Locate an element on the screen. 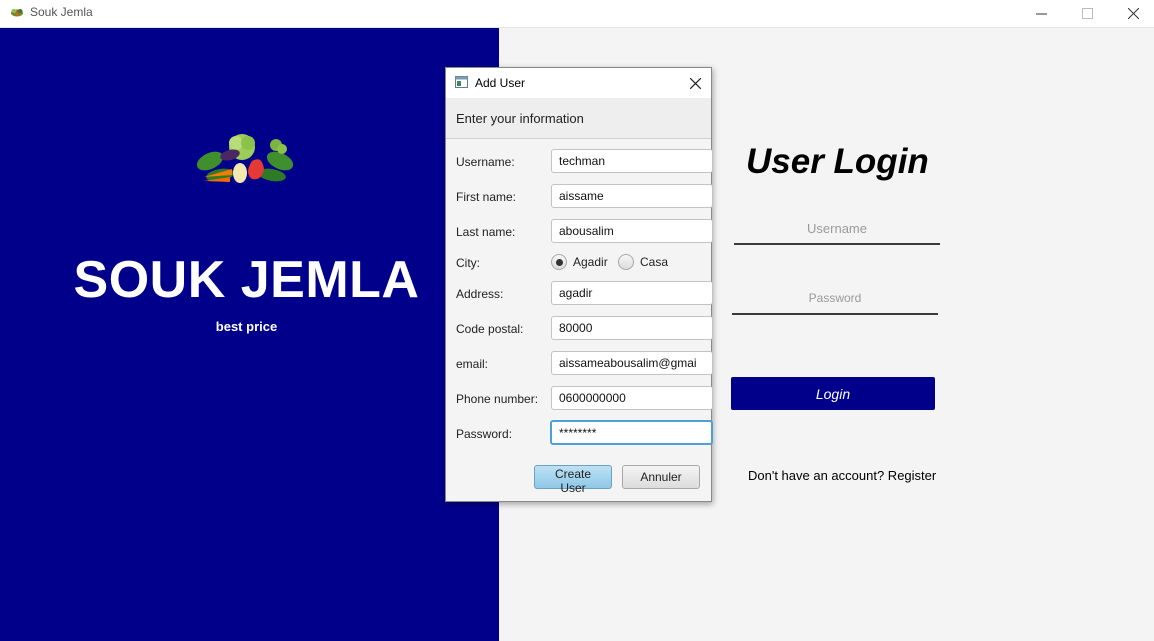  dialog-close-button is located at coordinates (695, 83).